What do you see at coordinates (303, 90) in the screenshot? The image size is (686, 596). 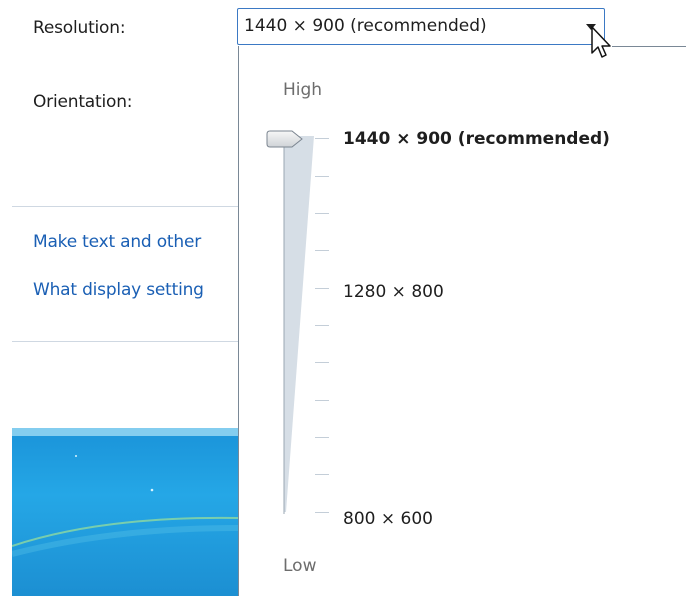 I see `slider-high-label: High` at bounding box center [303, 90].